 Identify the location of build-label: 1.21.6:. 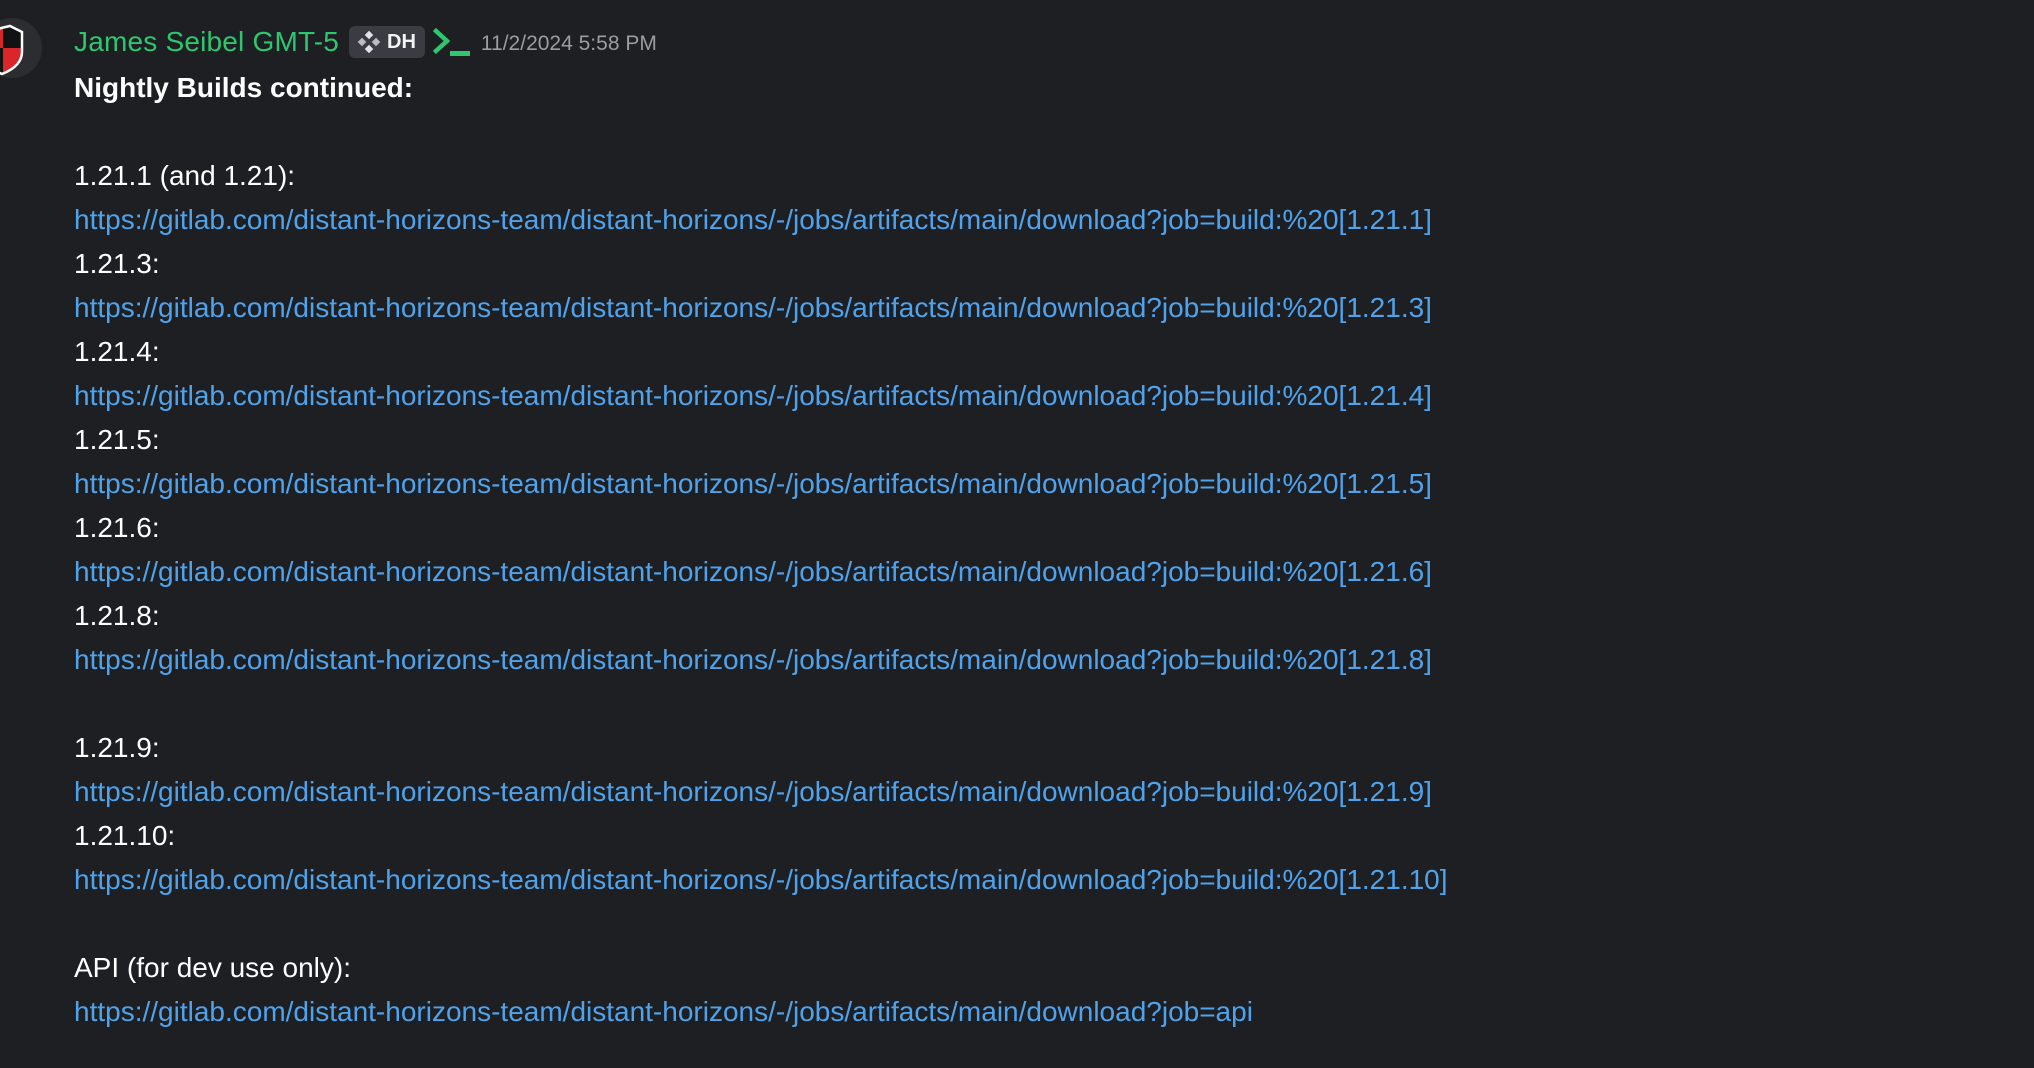
(117, 527).